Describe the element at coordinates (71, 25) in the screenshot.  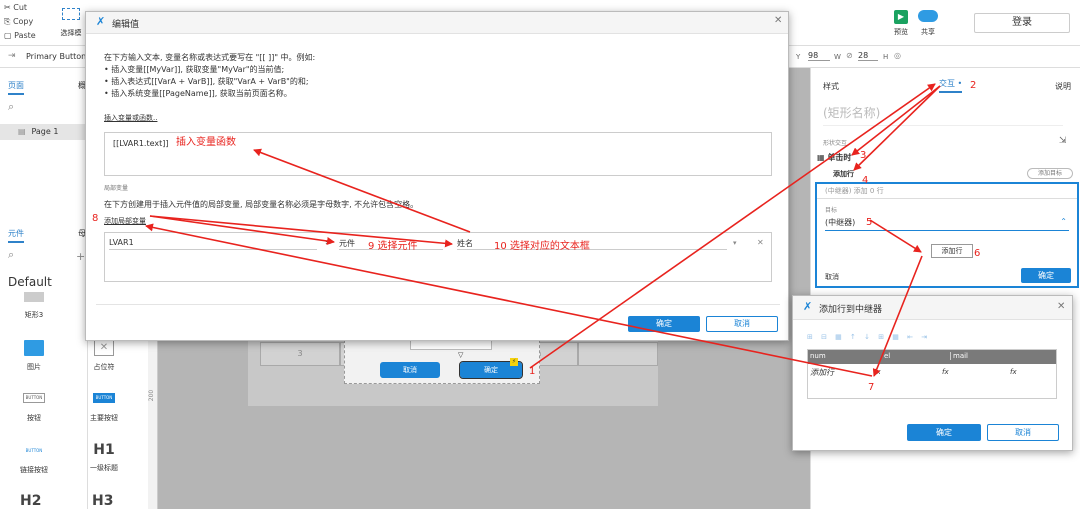
I see `select-mode-button: 选择模` at that location.